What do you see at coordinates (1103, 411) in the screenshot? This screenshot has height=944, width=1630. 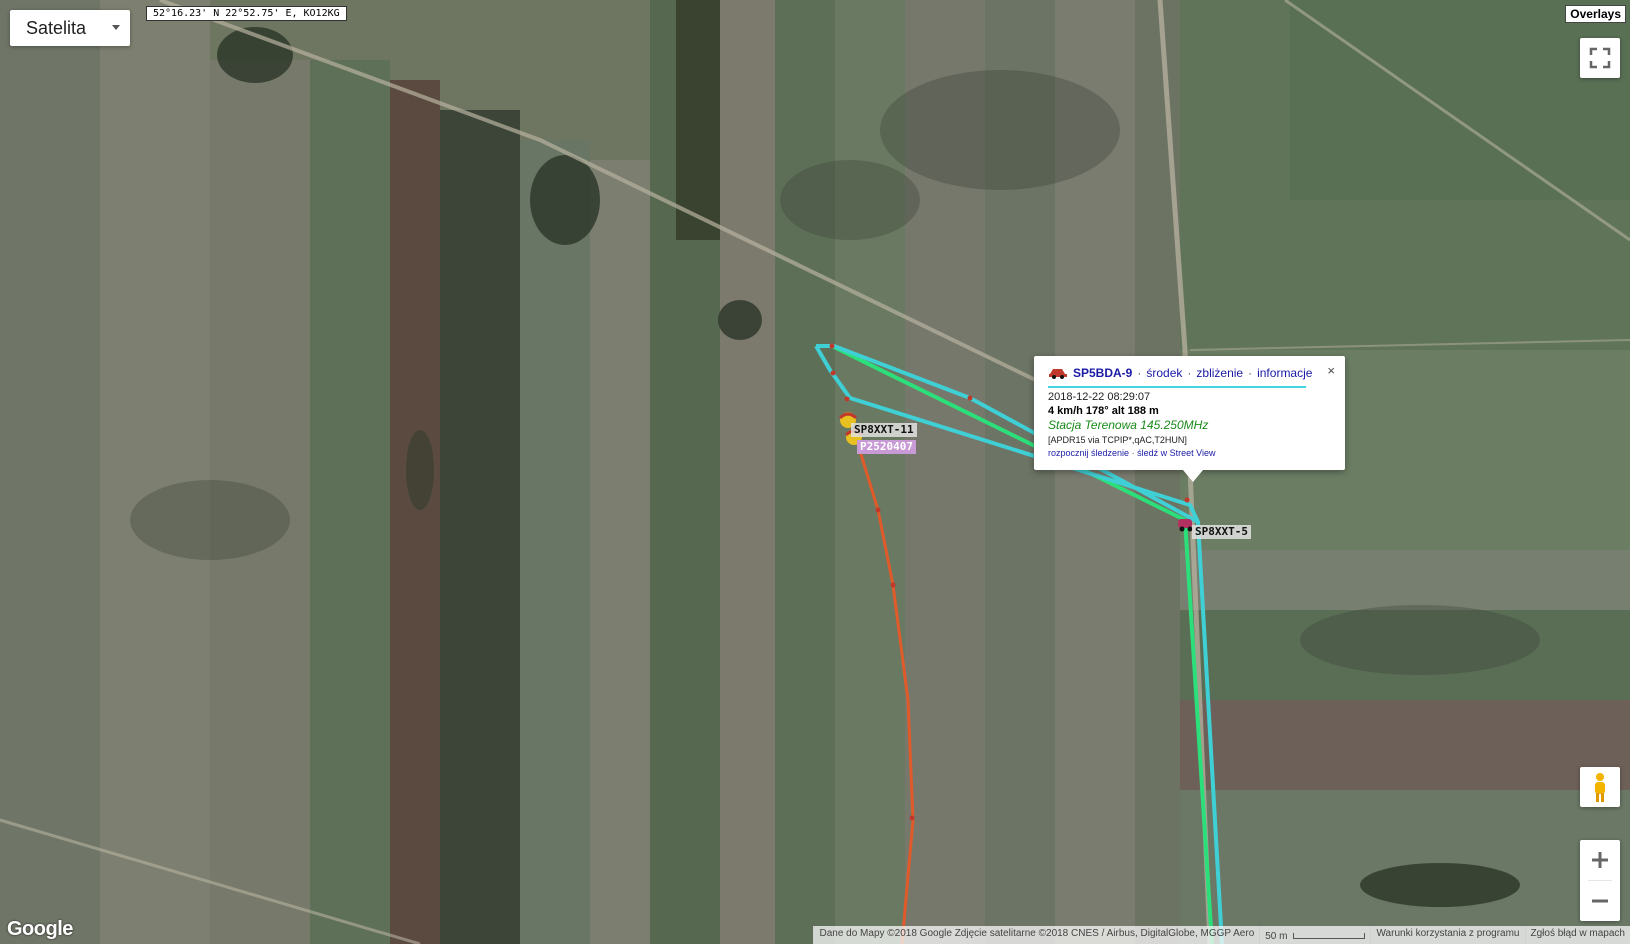 I see `motion-info: 4 km/h 178° alt 188 m` at bounding box center [1103, 411].